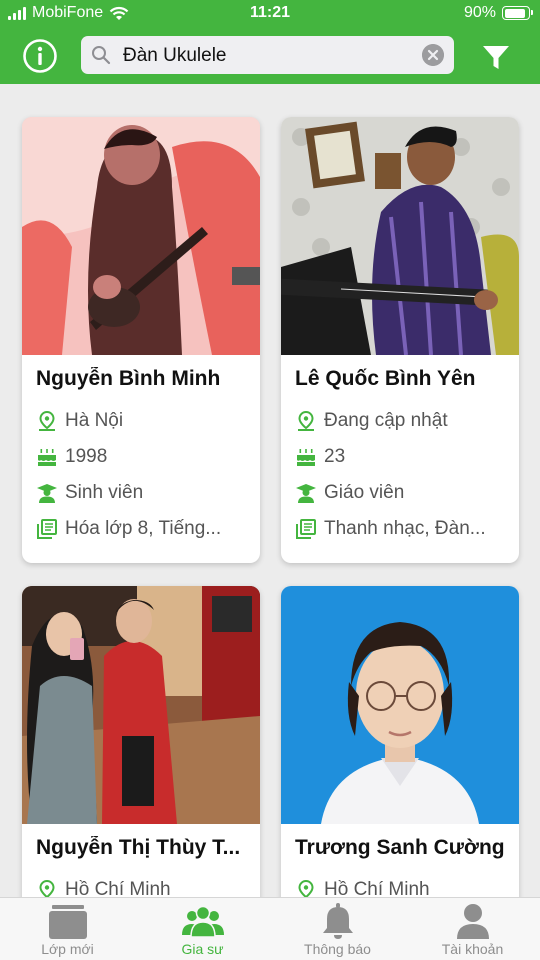 This screenshot has height=960, width=540. What do you see at coordinates (335, 456) in the screenshot?
I see `birth-year-text: 23` at bounding box center [335, 456].